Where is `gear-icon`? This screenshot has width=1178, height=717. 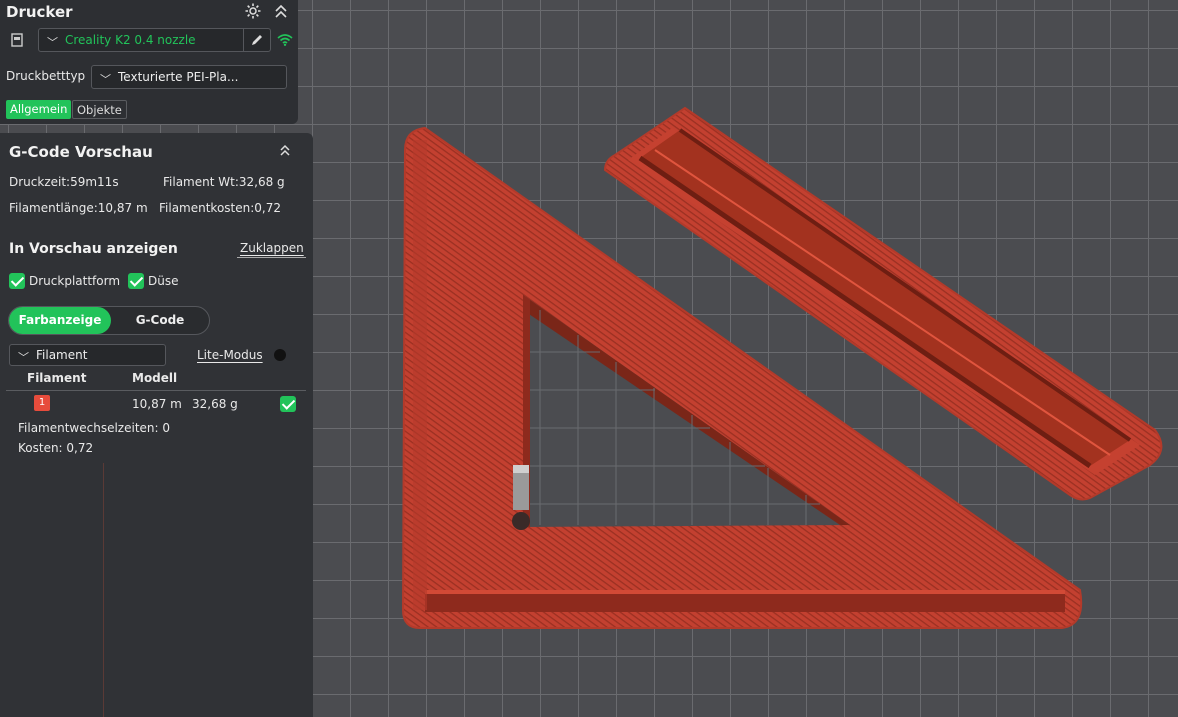 gear-icon is located at coordinates (253, 11).